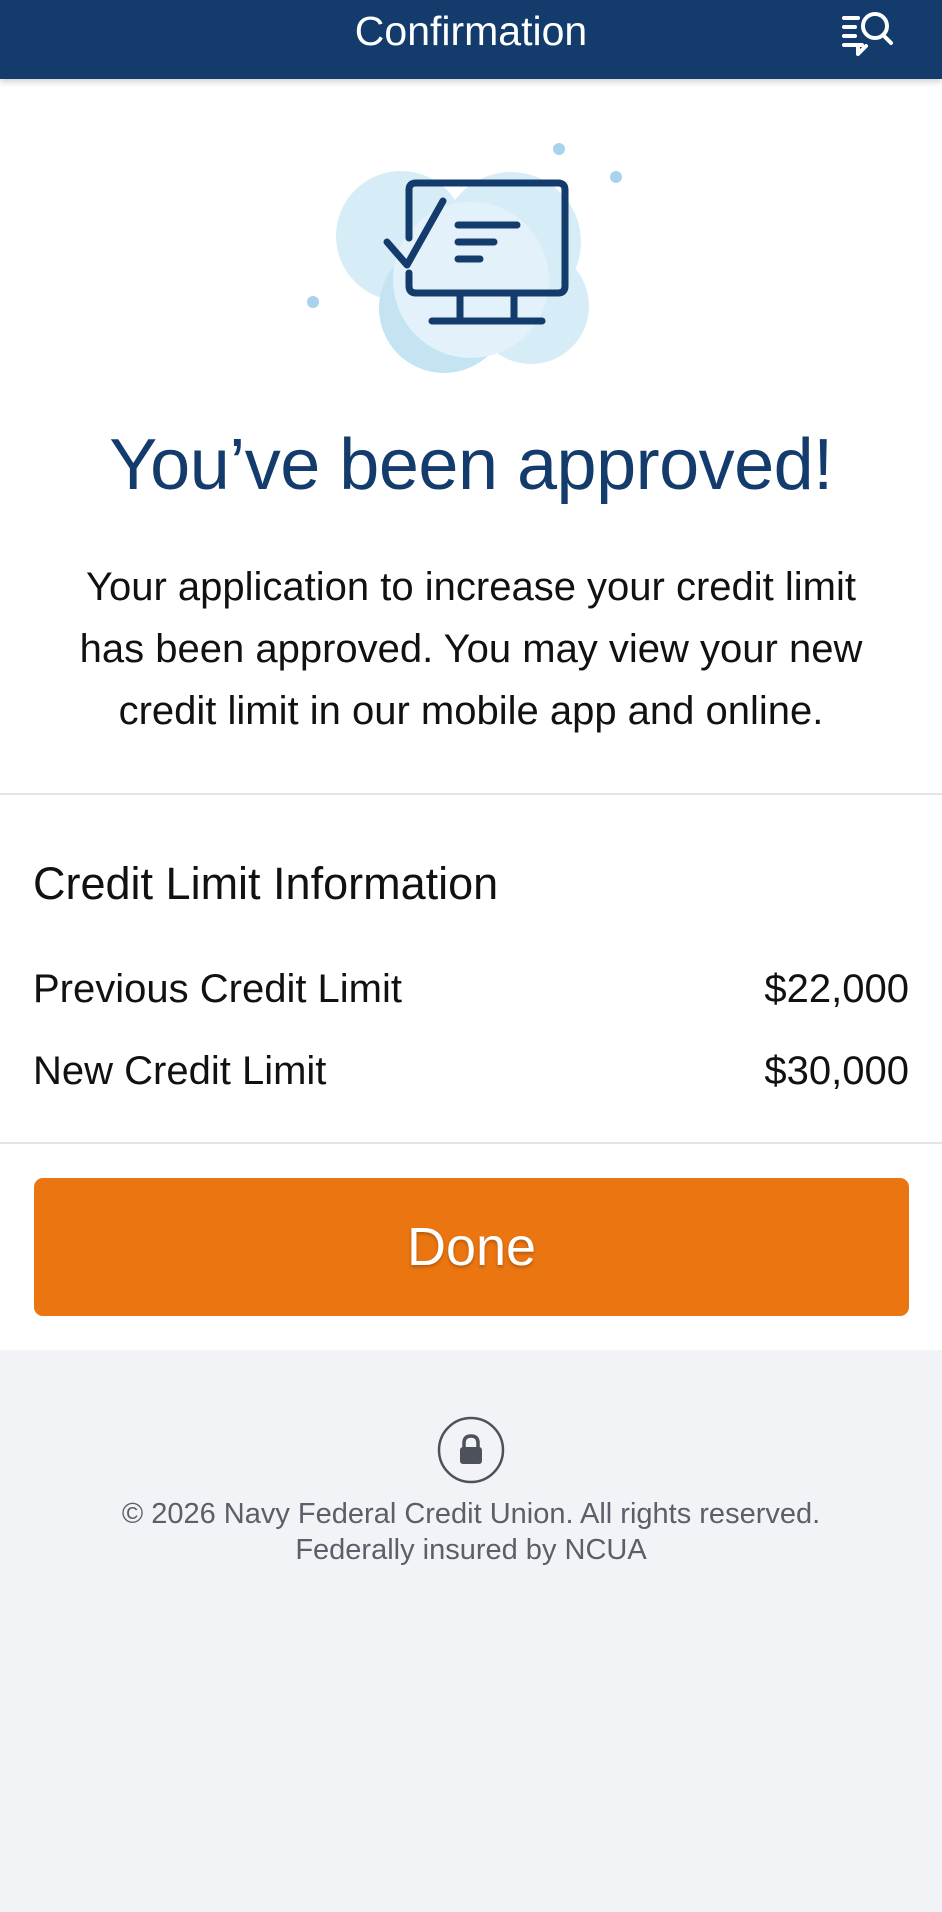  What do you see at coordinates (471, 1247) in the screenshot?
I see `done-button: Done` at bounding box center [471, 1247].